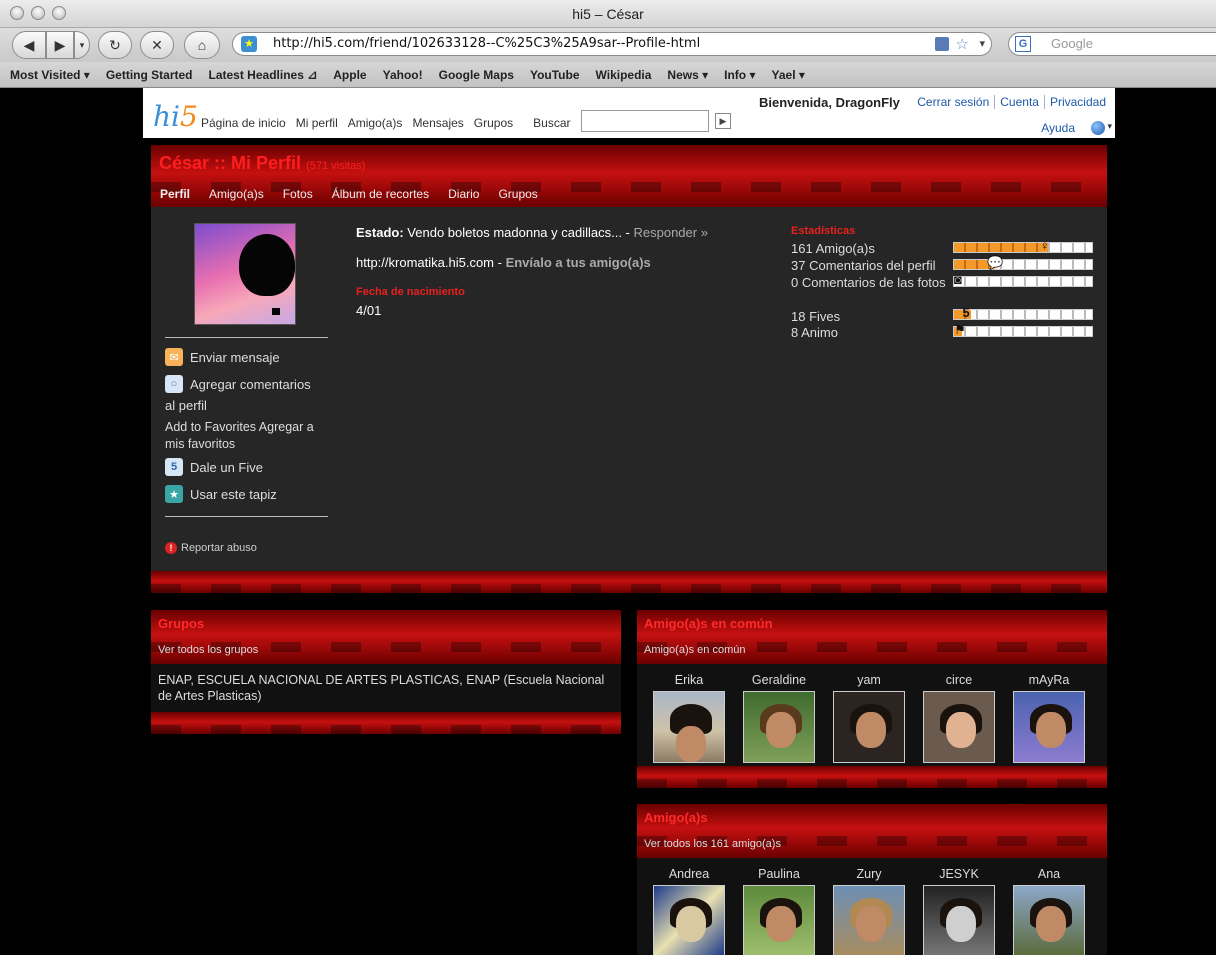 This screenshot has height=955, width=1216. Describe the element at coordinates (243, 123) in the screenshot. I see `nav-home: Página de inicio` at that location.